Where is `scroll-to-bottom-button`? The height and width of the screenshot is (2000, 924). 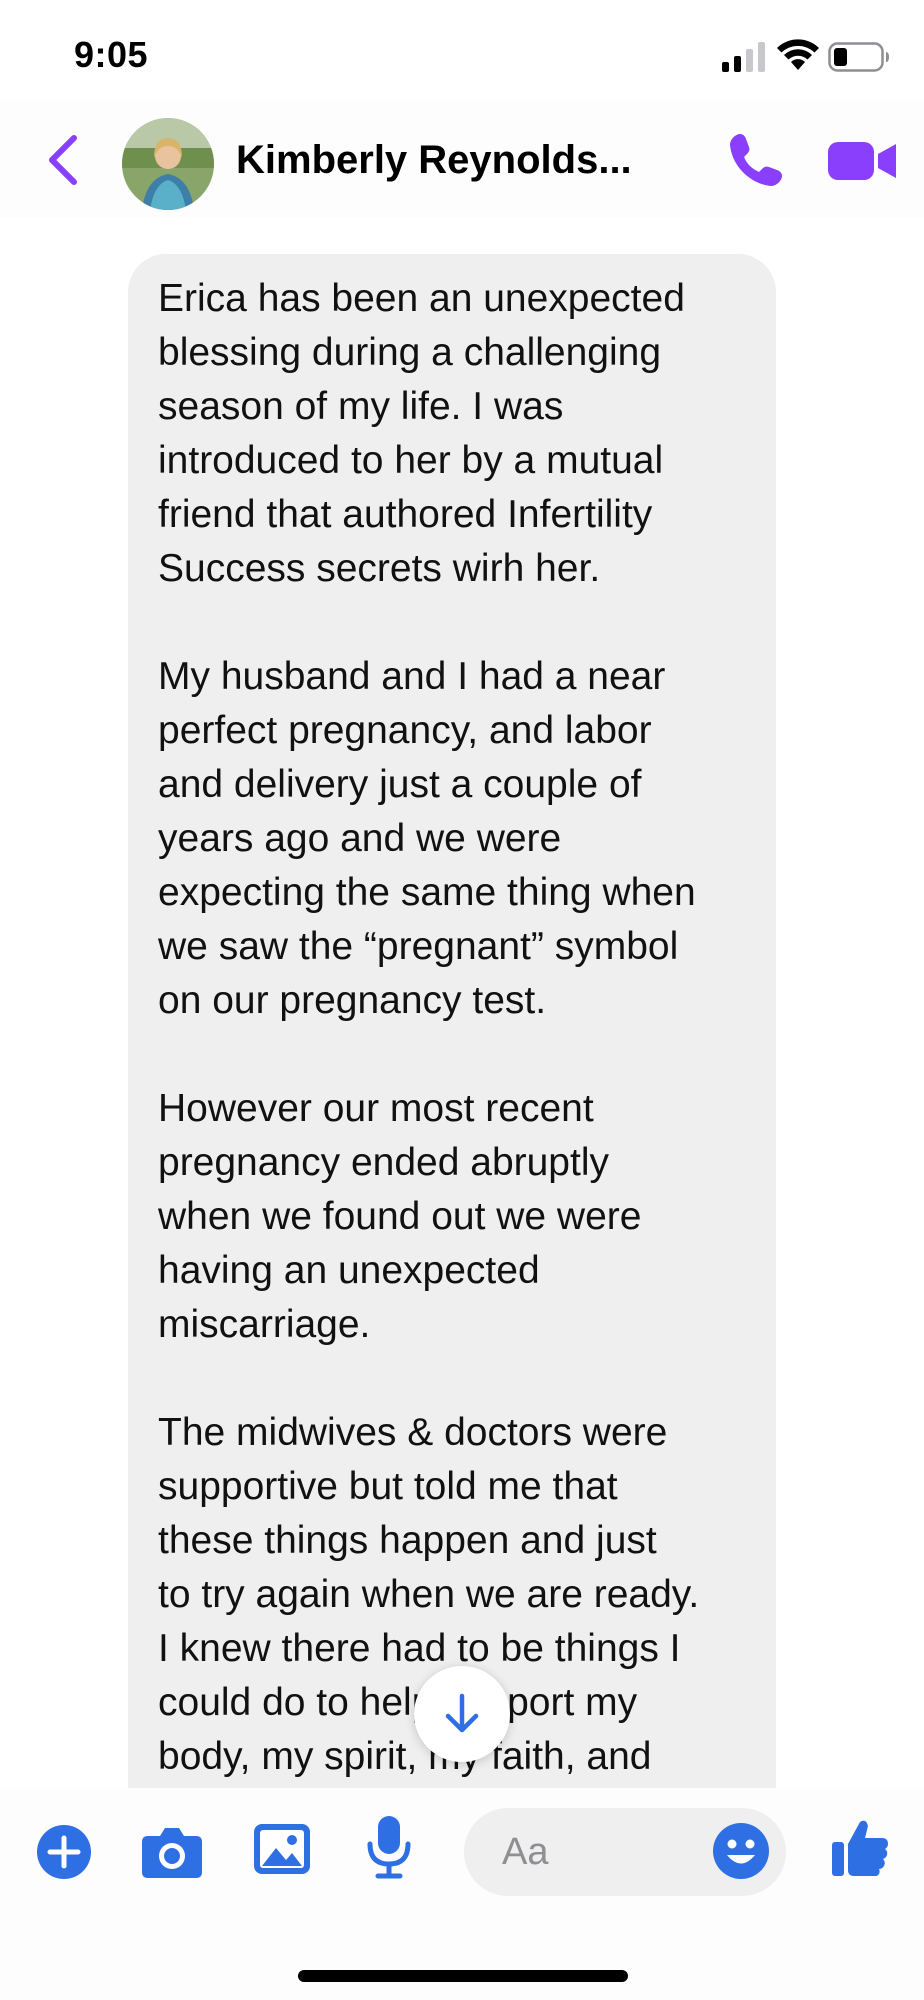 scroll-to-bottom-button is located at coordinates (462, 1714).